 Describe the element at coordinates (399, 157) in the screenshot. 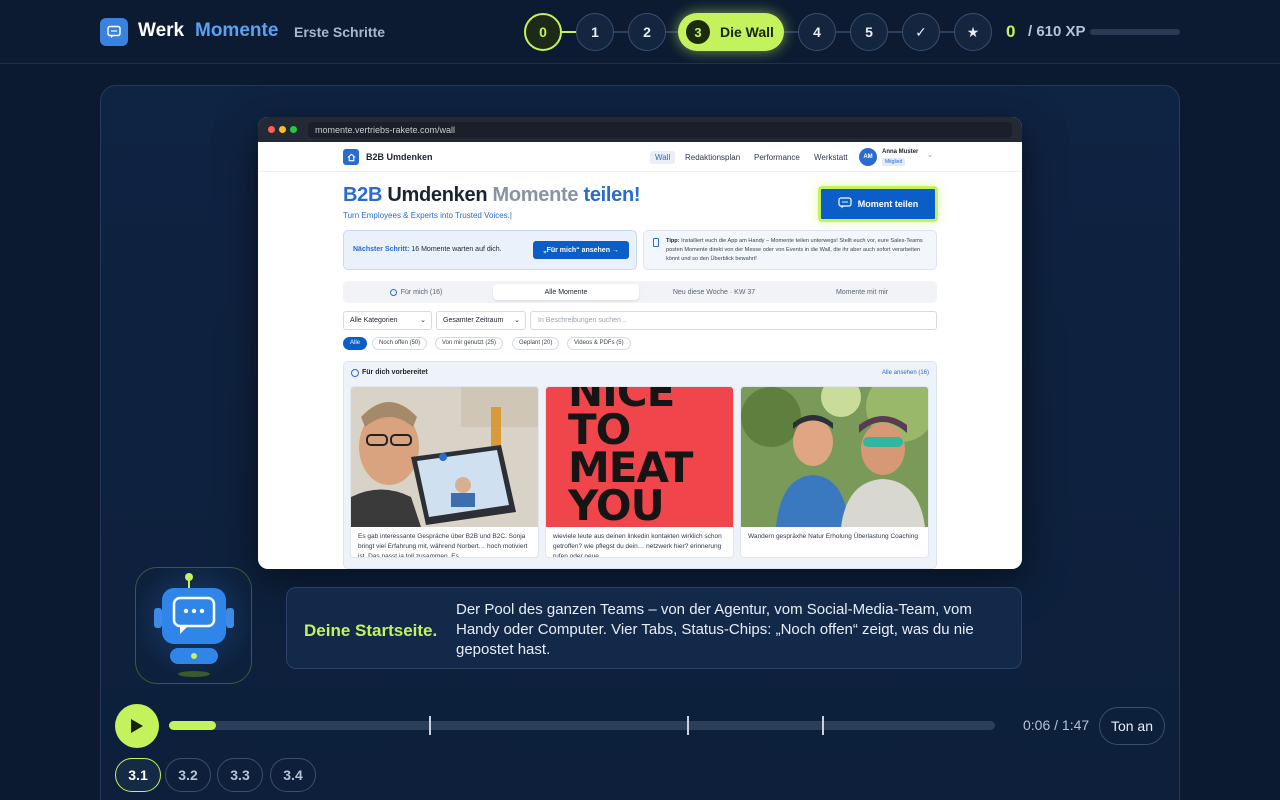

I see `site-name: B2B Umdenken` at that location.